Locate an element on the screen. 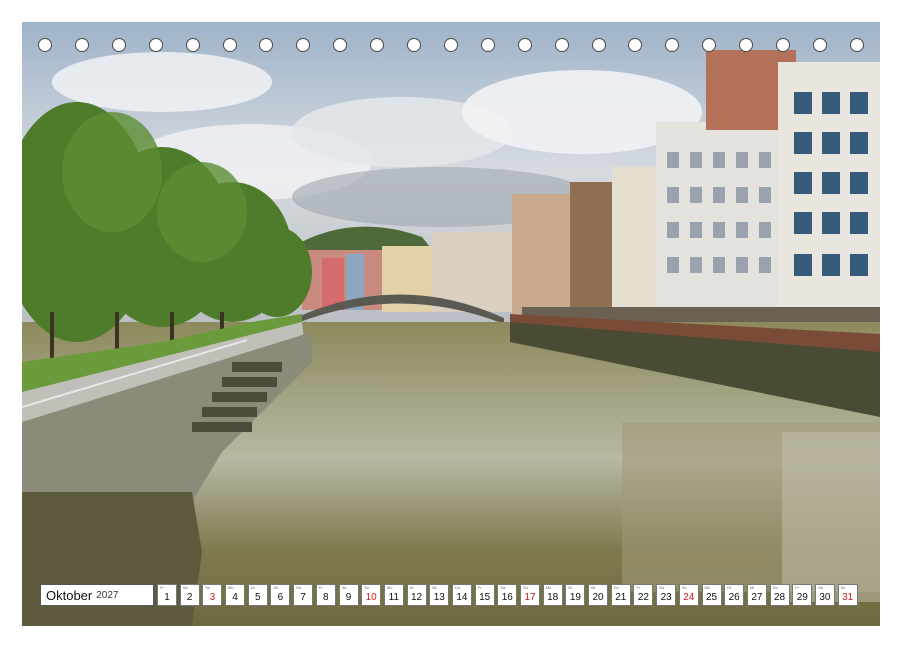  day-number: 17 is located at coordinates (530, 597).